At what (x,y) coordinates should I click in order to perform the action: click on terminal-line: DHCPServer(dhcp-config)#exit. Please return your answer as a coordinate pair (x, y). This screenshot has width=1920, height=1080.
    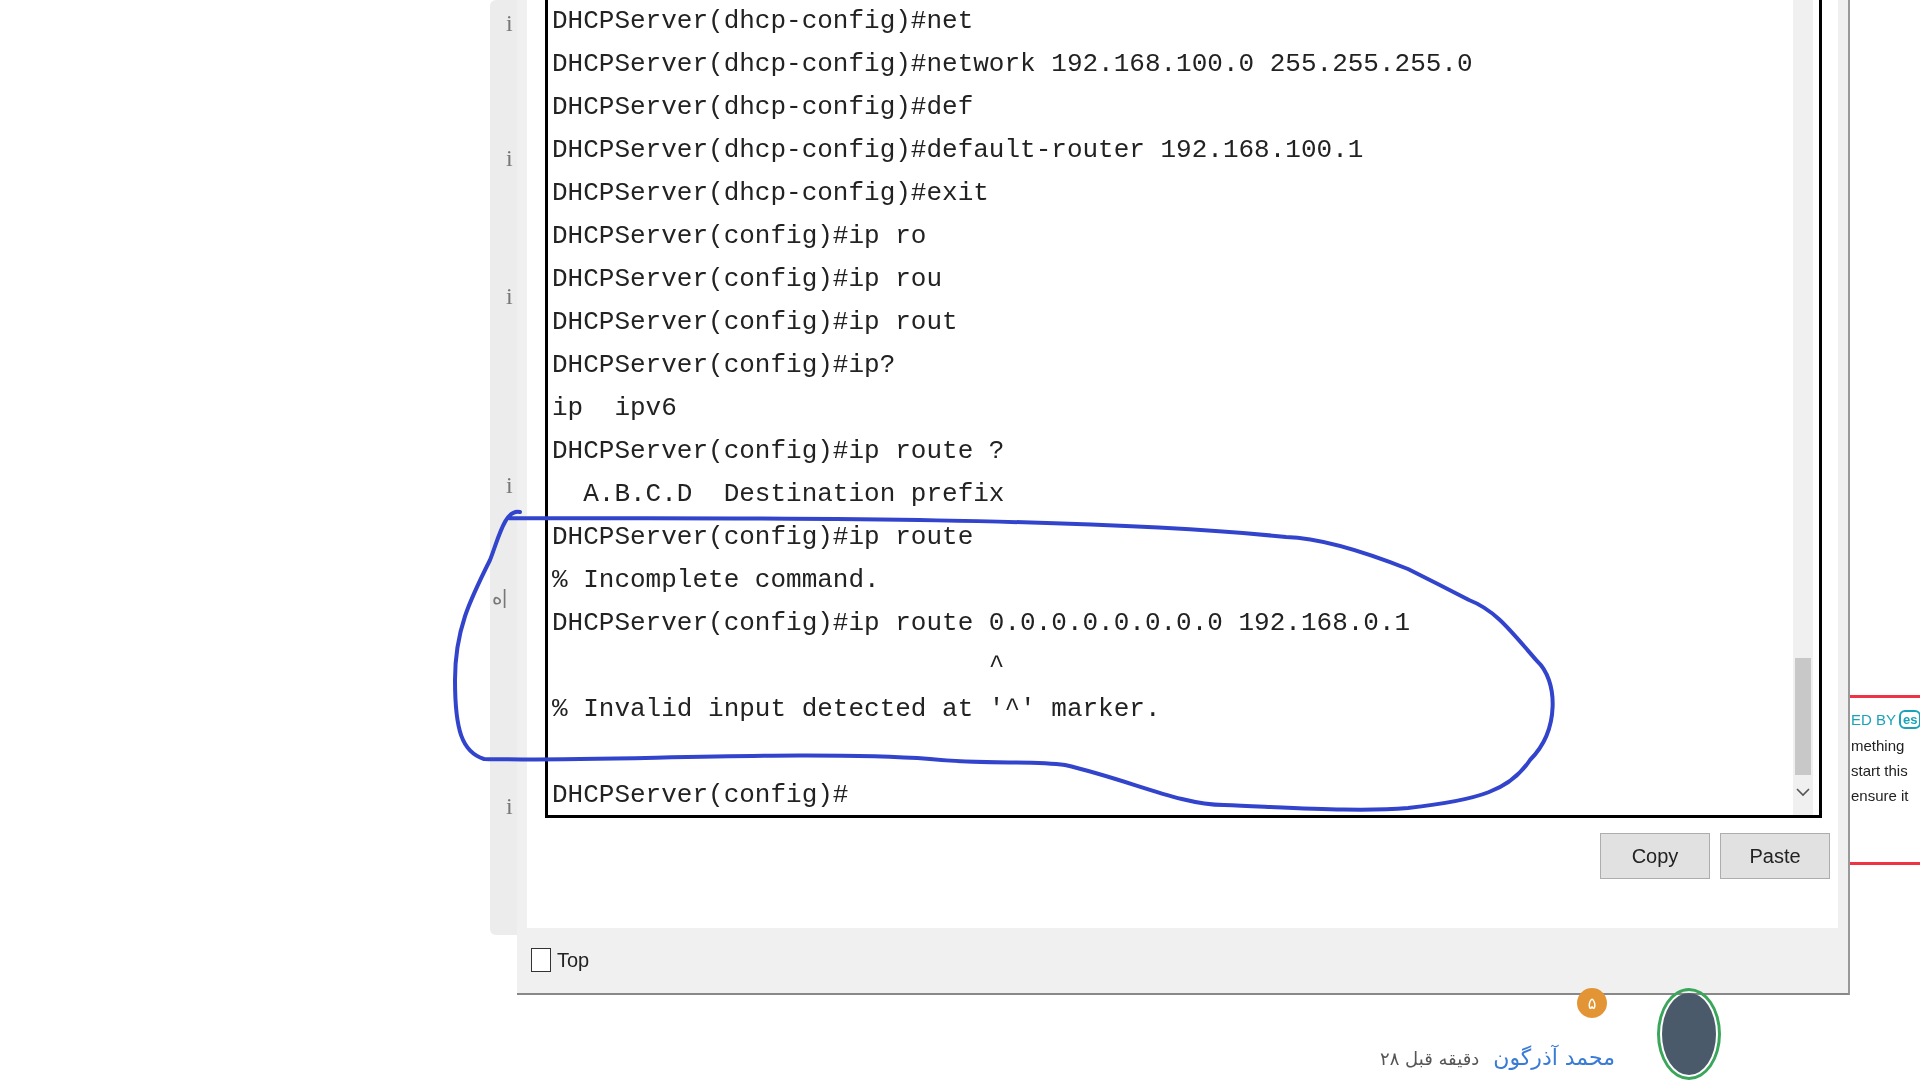
    Looking at the image, I should click on (771, 193).